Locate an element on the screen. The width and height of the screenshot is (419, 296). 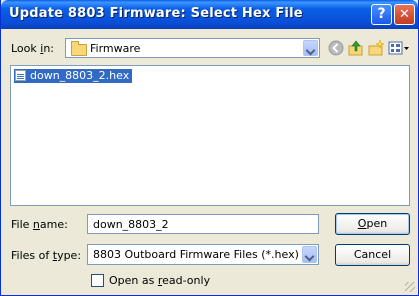
look-in-value: Firmware is located at coordinates (115, 48).